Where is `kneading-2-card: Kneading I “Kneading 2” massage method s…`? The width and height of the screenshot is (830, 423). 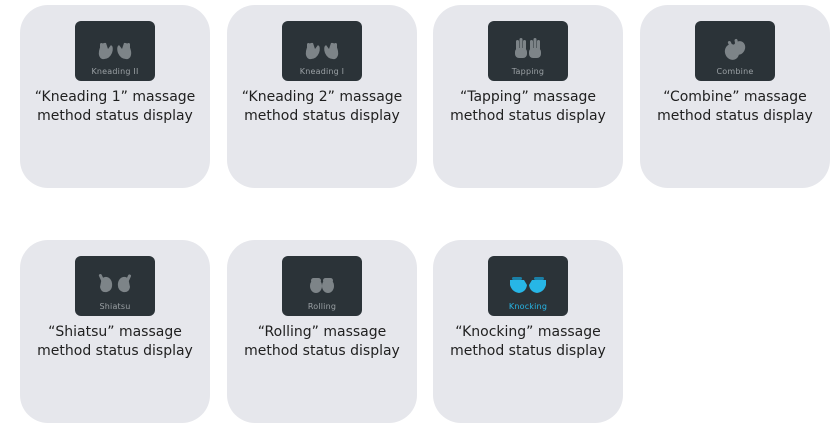
kneading-2-card: Kneading I “Kneading 2” massage method s… is located at coordinates (322, 96).